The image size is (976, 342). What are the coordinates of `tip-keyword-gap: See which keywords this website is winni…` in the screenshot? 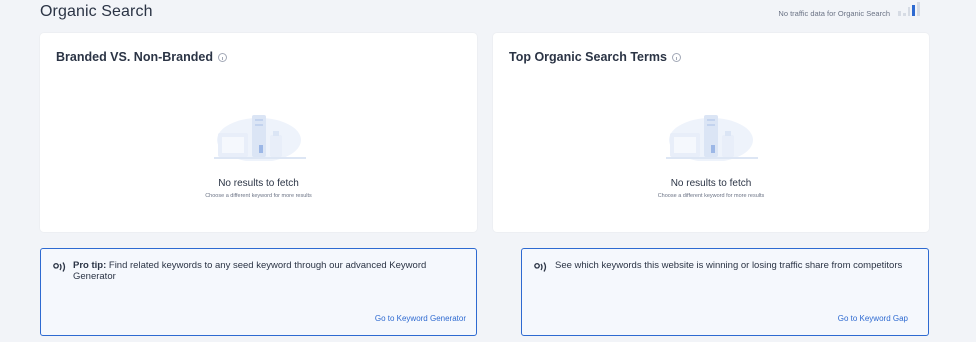 It's located at (725, 292).